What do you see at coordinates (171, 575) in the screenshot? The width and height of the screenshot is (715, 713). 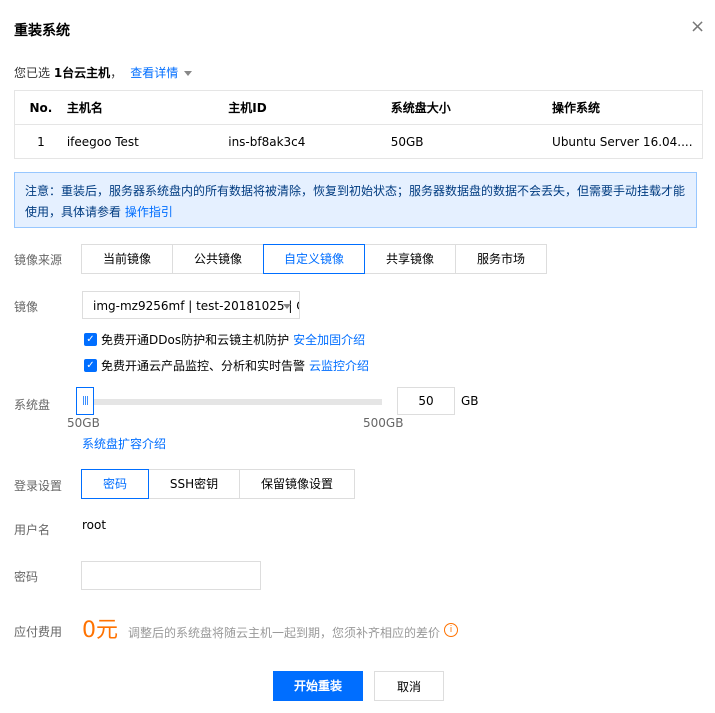 I see `password-input` at bounding box center [171, 575].